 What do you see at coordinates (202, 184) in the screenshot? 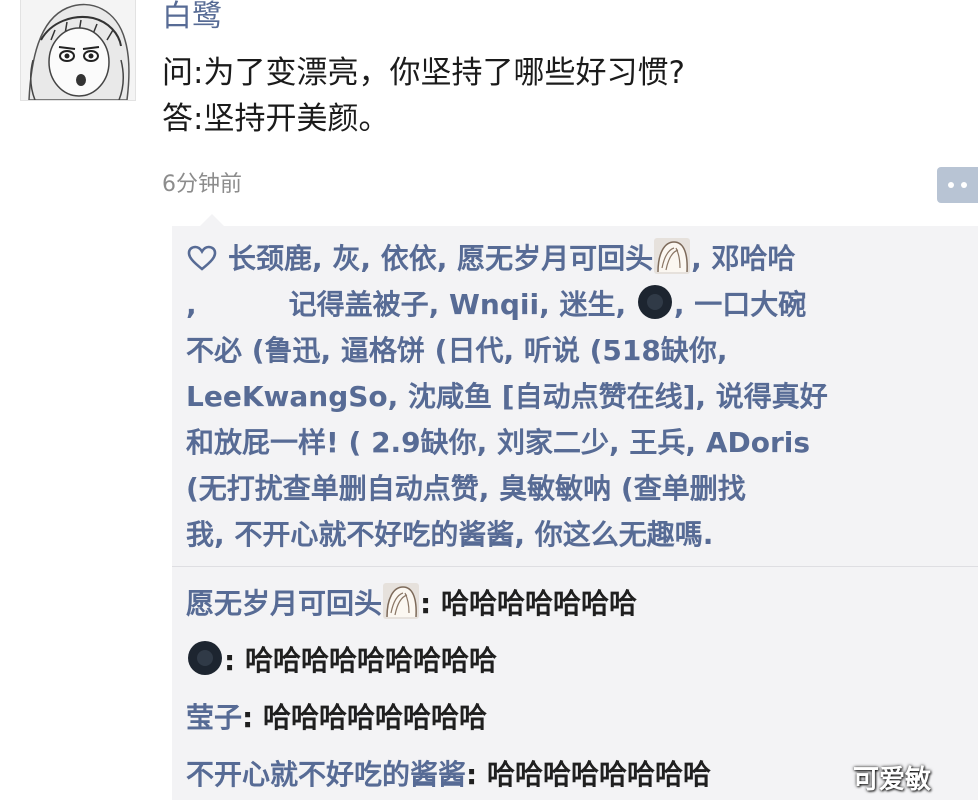
I see `post-timestamp: 6分钟前` at bounding box center [202, 184].